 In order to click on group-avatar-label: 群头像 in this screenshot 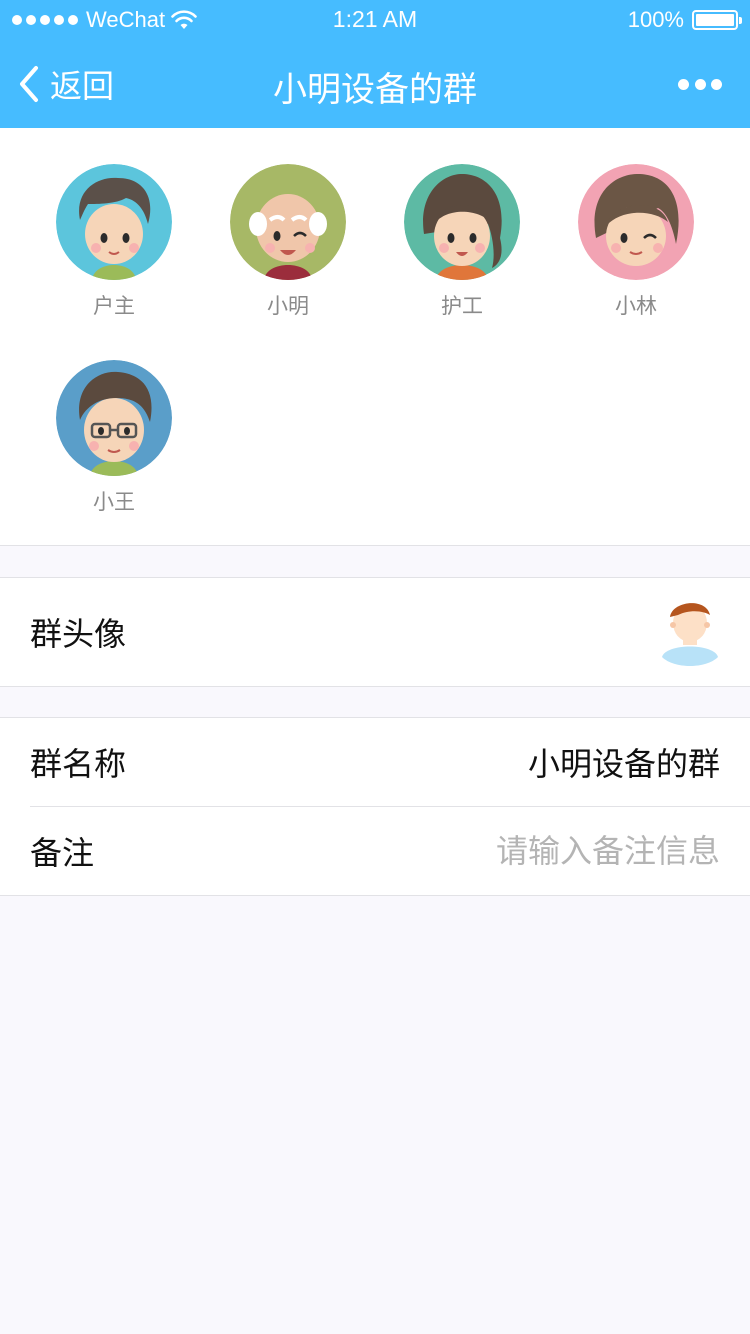, I will do `click(78, 634)`.